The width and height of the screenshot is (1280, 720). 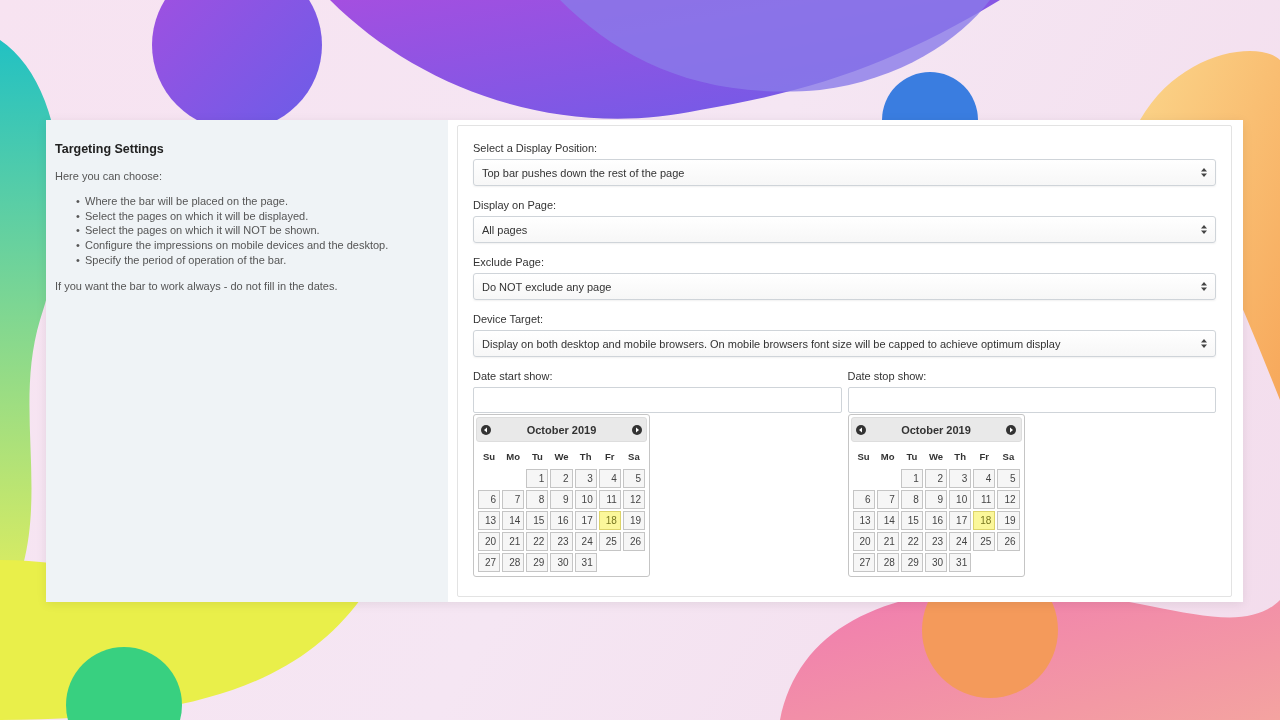 I want to click on field-label: Date start show:, so click(x=513, y=376).